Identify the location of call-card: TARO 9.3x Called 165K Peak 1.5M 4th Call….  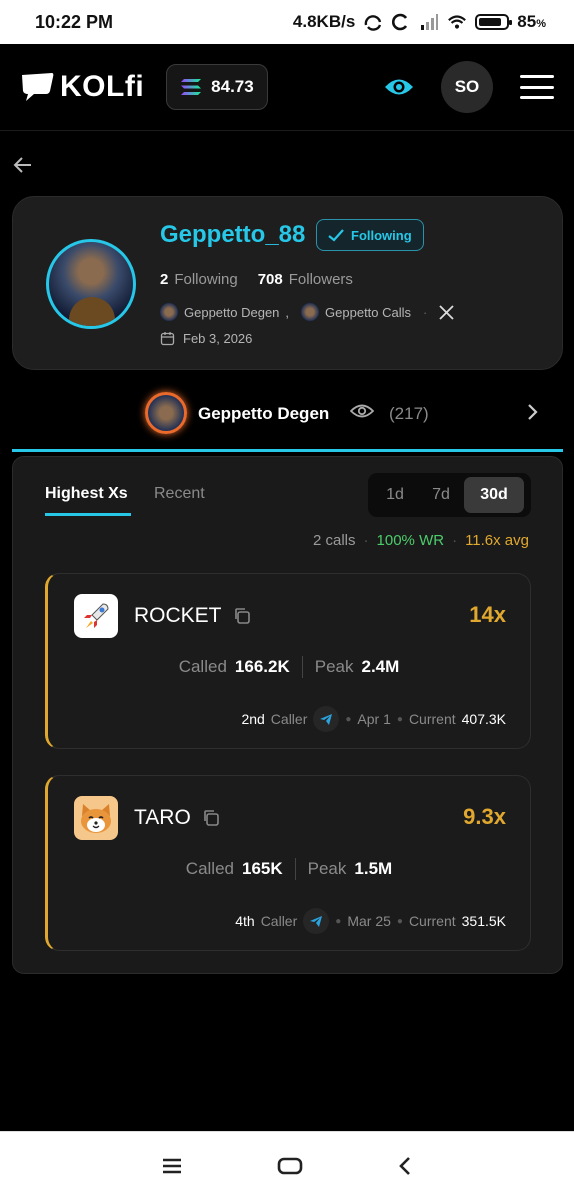
(288, 863).